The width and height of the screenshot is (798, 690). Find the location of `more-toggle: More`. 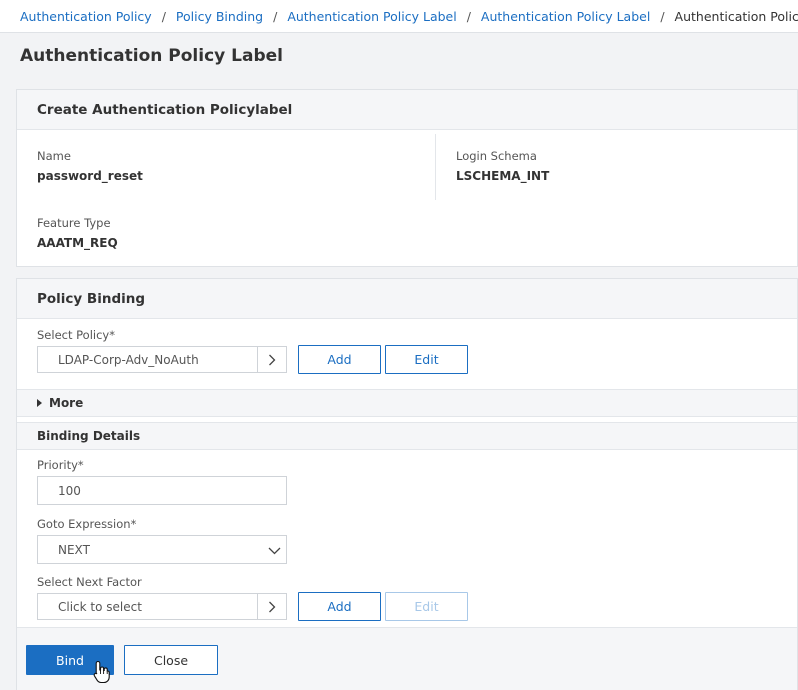

more-toggle: More is located at coordinates (407, 403).